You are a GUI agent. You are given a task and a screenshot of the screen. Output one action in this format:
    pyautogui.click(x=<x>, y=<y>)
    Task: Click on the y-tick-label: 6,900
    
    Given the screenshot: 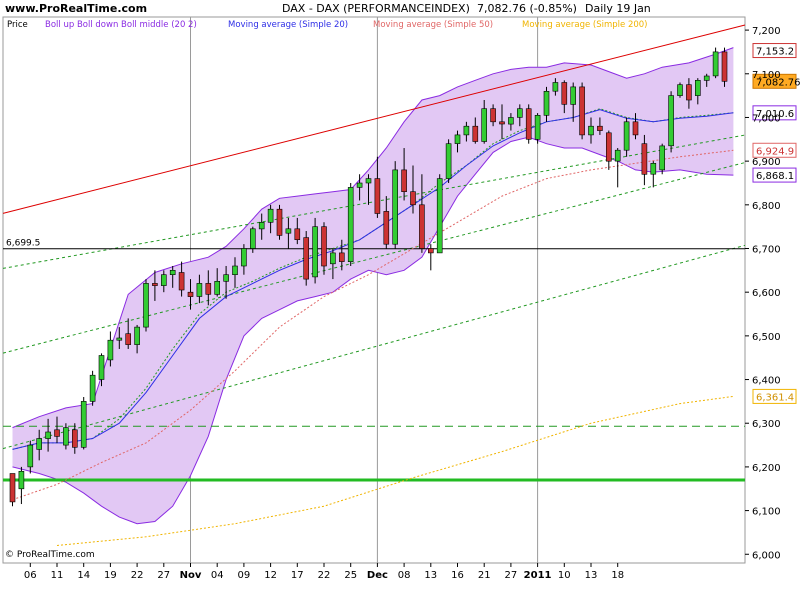 What is the action you would take?
    pyautogui.click(x=766, y=162)
    